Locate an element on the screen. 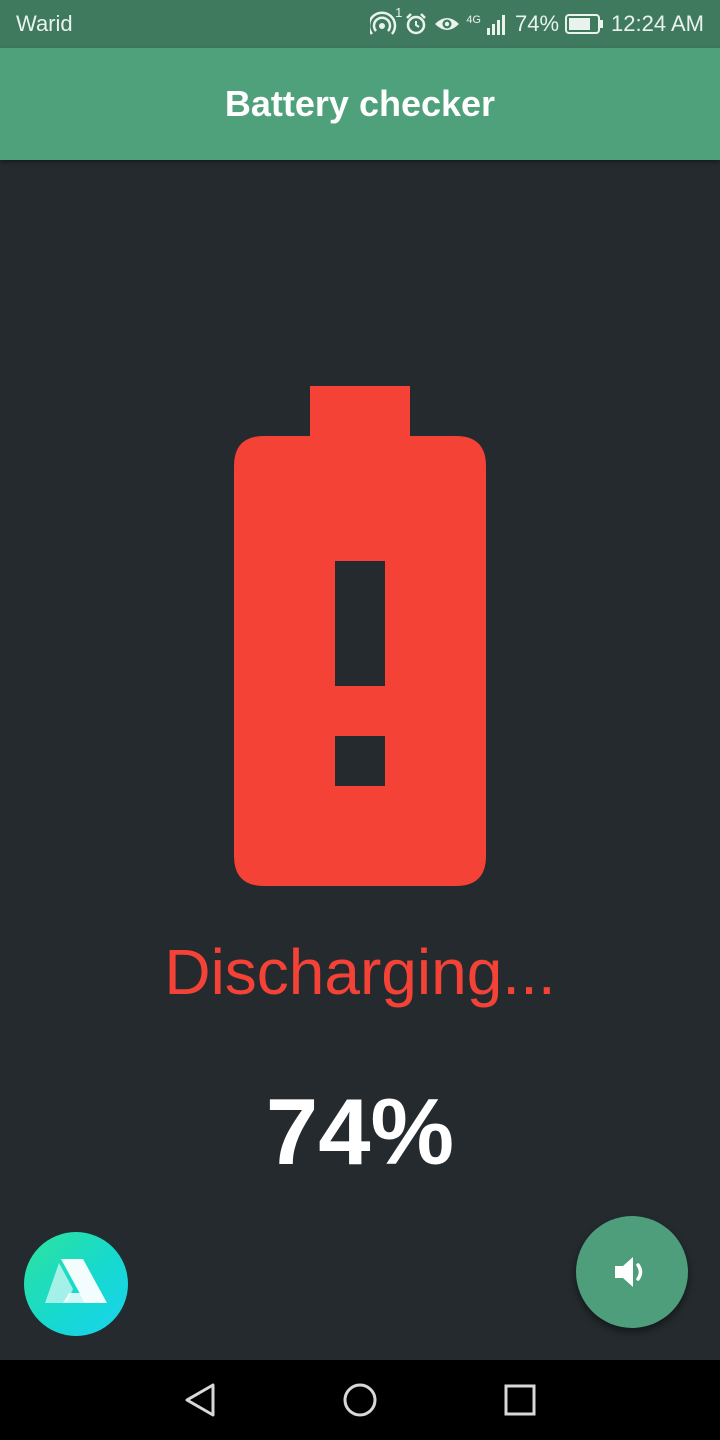 The image size is (720, 1440). app-title: Battery checker is located at coordinates (360, 103).